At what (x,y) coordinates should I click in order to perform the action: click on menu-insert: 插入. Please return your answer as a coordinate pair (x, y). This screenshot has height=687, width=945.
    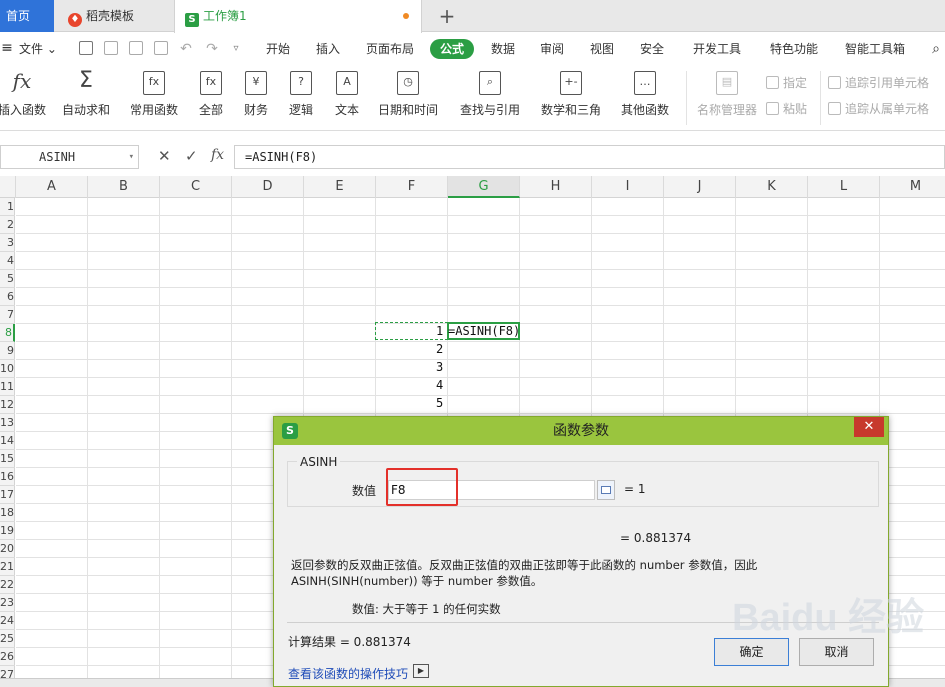
    Looking at the image, I should click on (328, 49).